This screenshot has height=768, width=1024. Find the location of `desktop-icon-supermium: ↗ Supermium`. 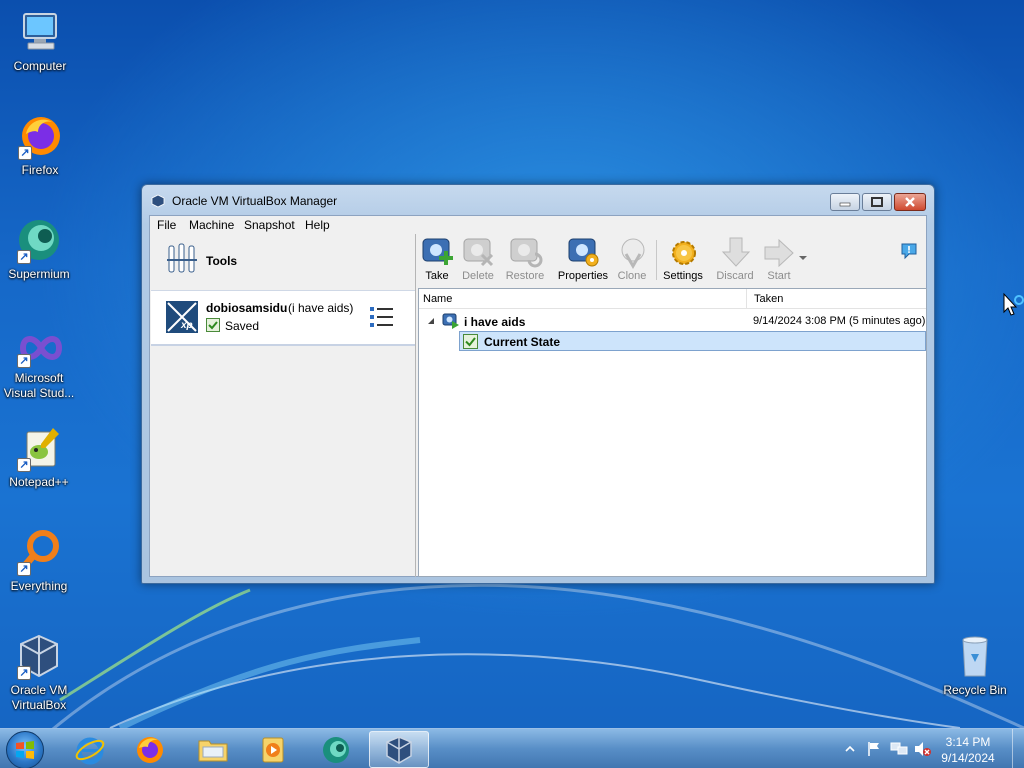

desktop-icon-supermium: ↗ Supermium is located at coordinates (39, 249).